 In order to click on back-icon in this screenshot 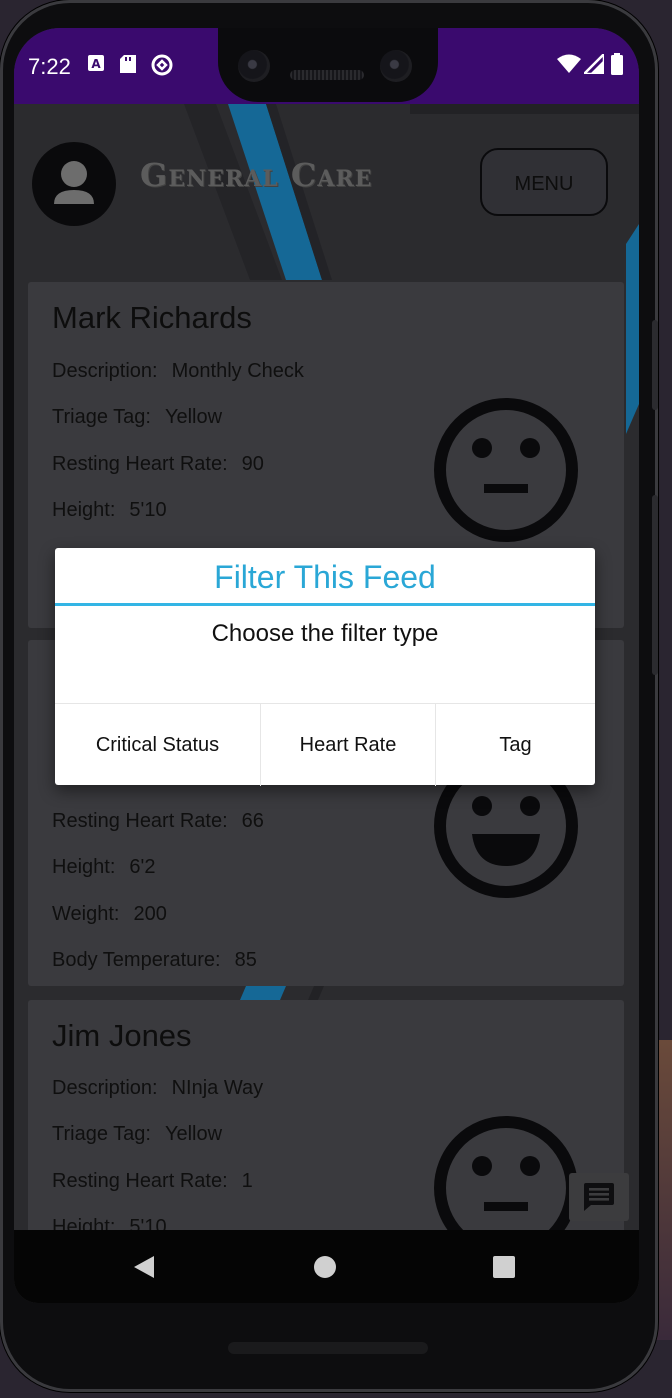, I will do `click(144, 1267)`.